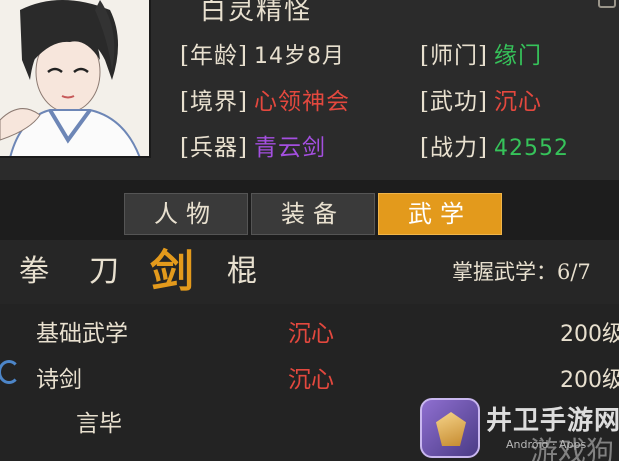  I want to click on filter-sword: 剑, so click(172, 272).